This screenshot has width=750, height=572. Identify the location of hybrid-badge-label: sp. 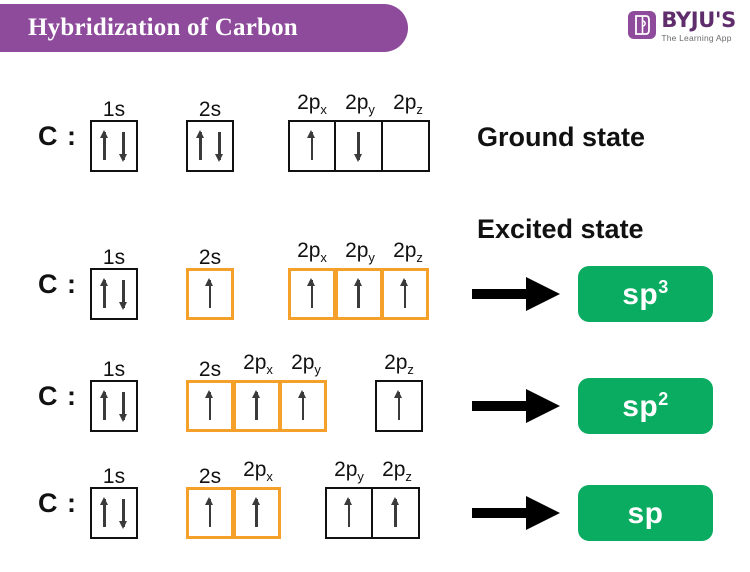
(645, 513).